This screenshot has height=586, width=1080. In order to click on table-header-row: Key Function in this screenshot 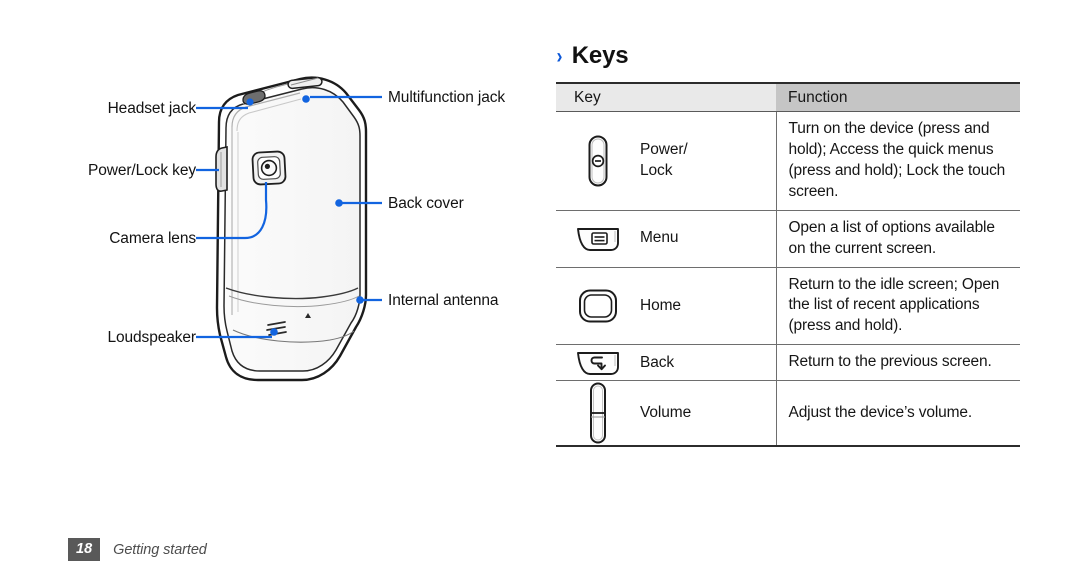, I will do `click(788, 97)`.